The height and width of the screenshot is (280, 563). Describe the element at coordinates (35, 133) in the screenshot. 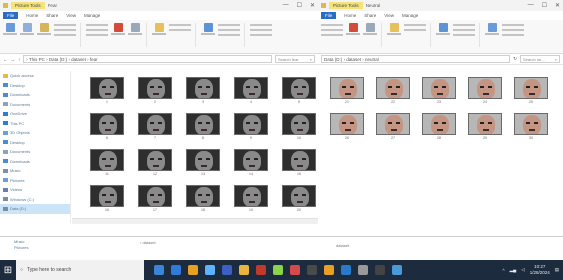

I see `nav-item: 3D Objects` at that location.